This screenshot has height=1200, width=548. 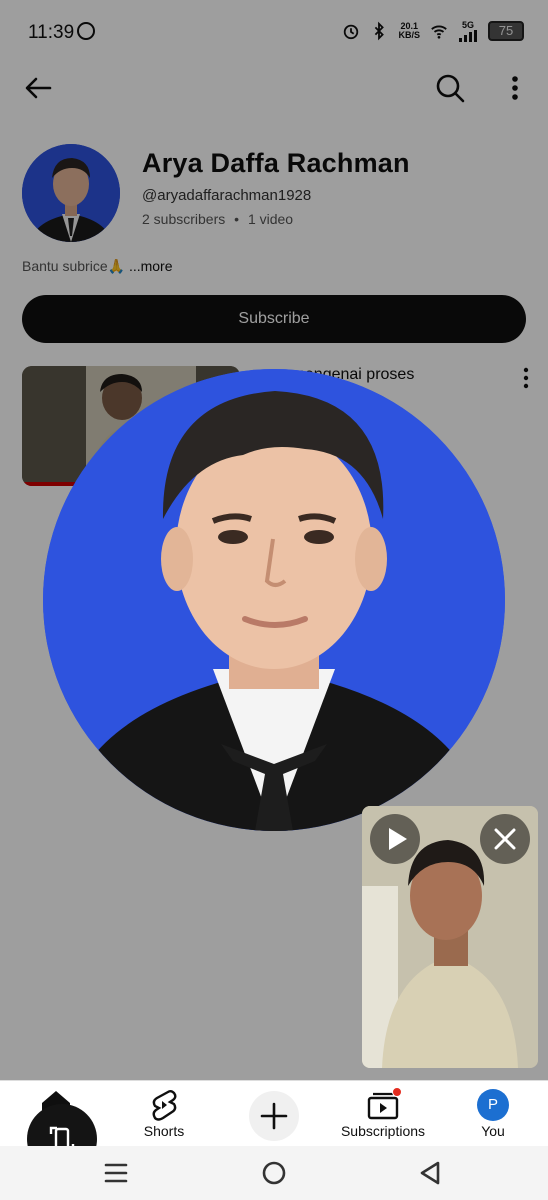 What do you see at coordinates (398, 839) in the screenshot?
I see `play-icon` at bounding box center [398, 839].